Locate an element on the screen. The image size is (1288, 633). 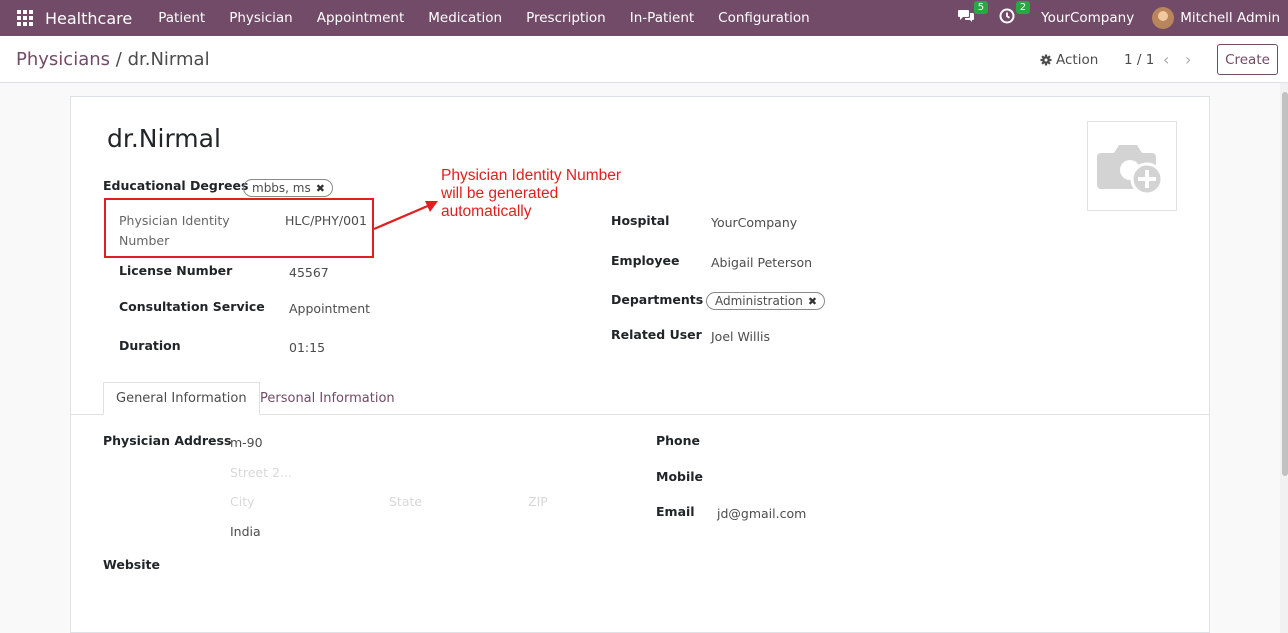
website-label: Website is located at coordinates (131, 564).